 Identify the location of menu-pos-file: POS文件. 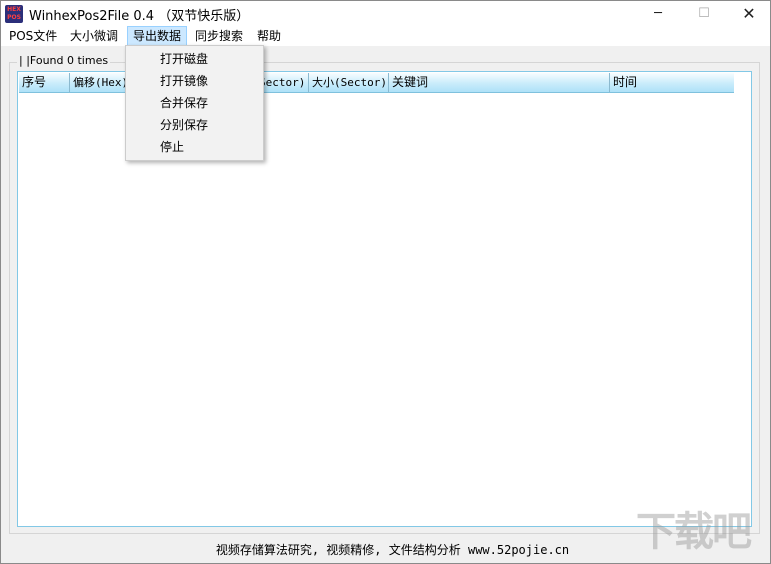
(33, 36).